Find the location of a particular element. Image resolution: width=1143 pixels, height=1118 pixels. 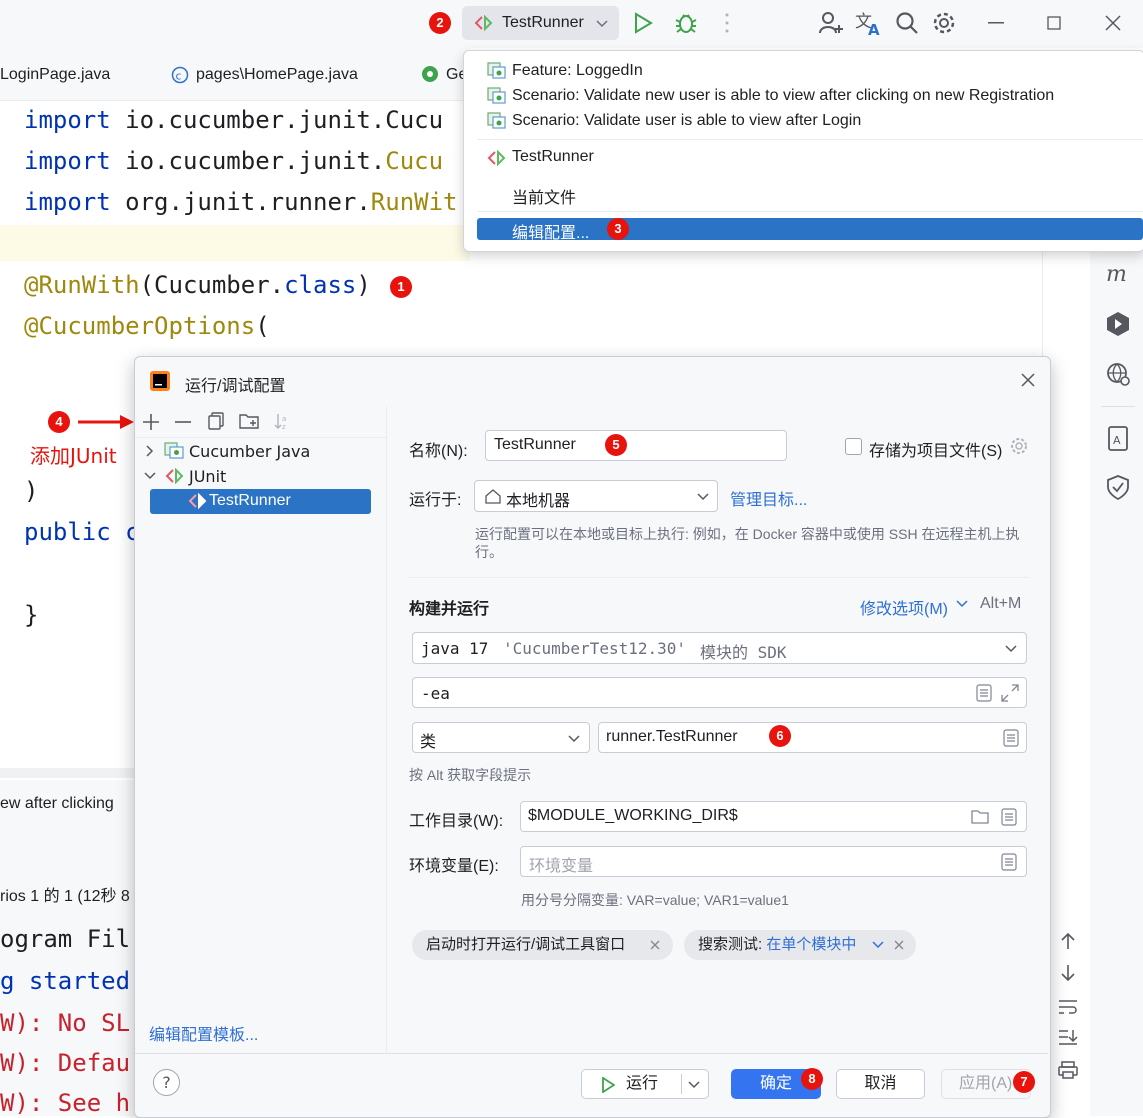

popup-item-feature: Feature: LoggedIn is located at coordinates (577, 71).